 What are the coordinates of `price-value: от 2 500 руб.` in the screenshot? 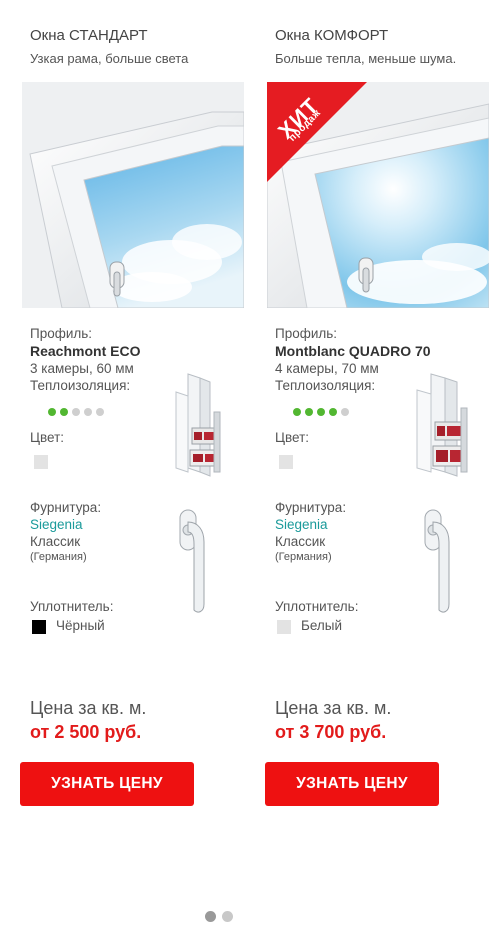 It's located at (86, 732).